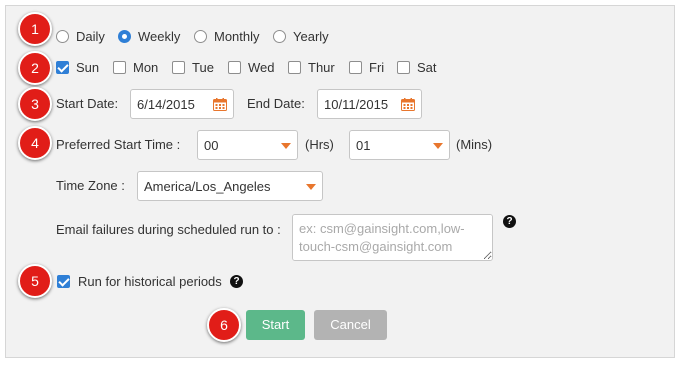  I want to click on end-date-value: 10/11/2015, so click(356, 104).